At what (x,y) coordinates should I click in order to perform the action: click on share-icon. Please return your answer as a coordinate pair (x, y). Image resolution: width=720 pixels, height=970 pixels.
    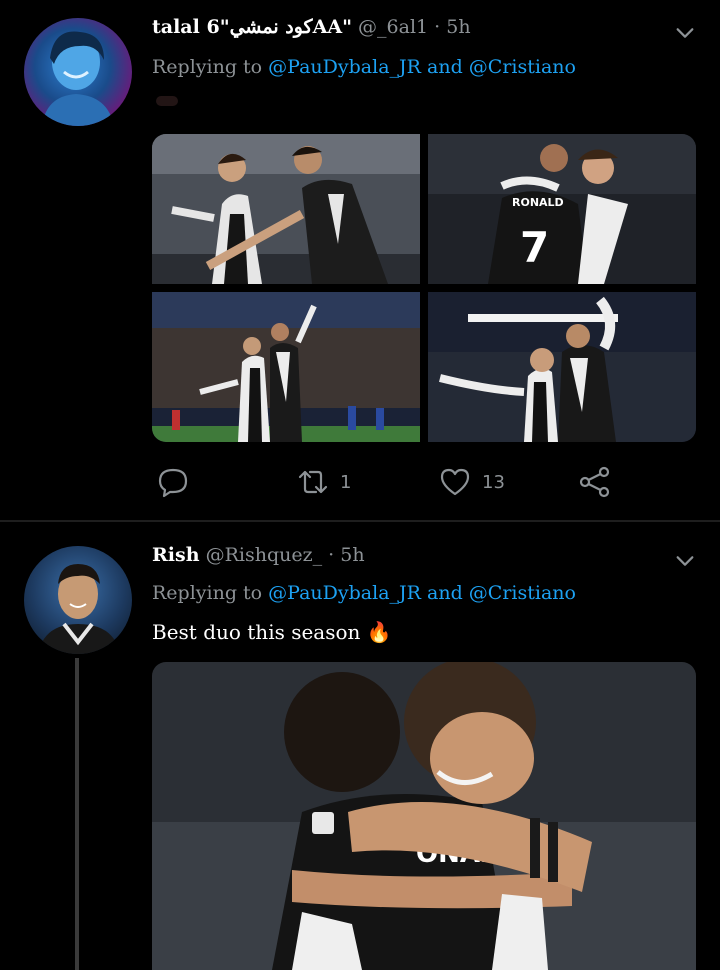
    Looking at the image, I should click on (595, 482).